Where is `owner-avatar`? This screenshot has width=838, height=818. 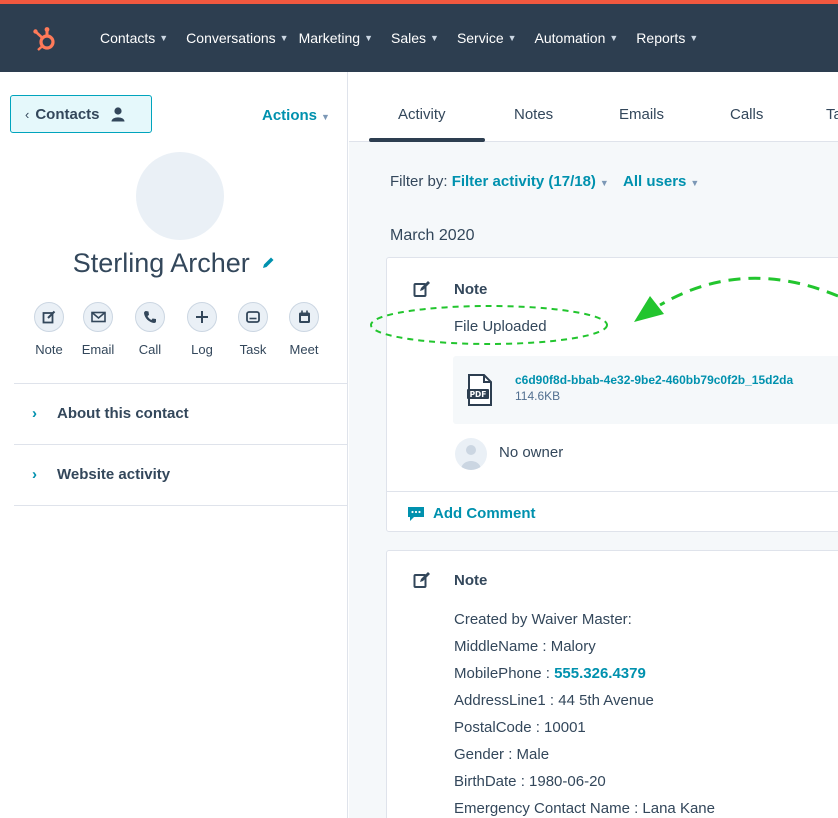 owner-avatar is located at coordinates (471, 454).